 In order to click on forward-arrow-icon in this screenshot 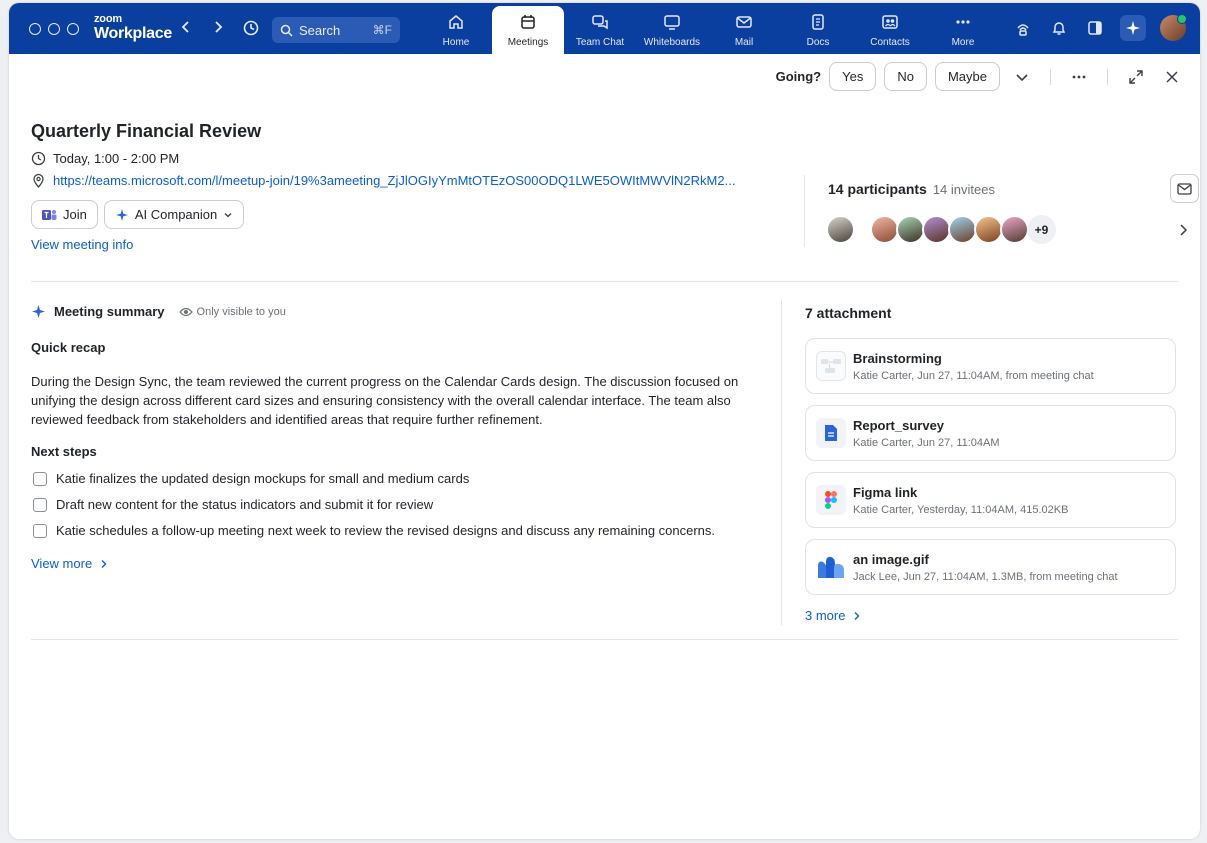, I will do `click(218, 29)`.